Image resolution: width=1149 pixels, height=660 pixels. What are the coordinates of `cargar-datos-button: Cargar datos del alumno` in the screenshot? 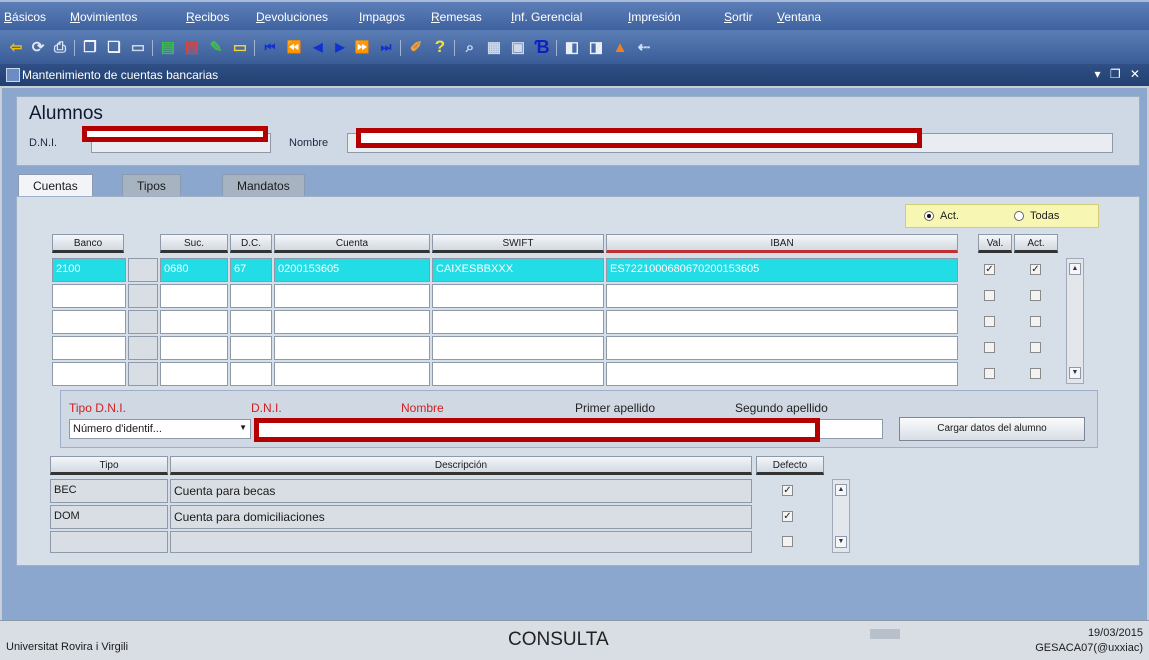 It's located at (992, 429).